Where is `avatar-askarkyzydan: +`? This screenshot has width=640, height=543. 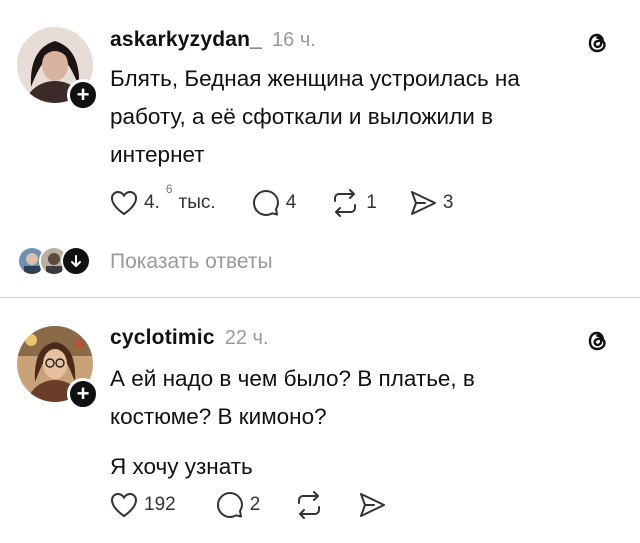
avatar-askarkyzydan: + is located at coordinates (58, 69).